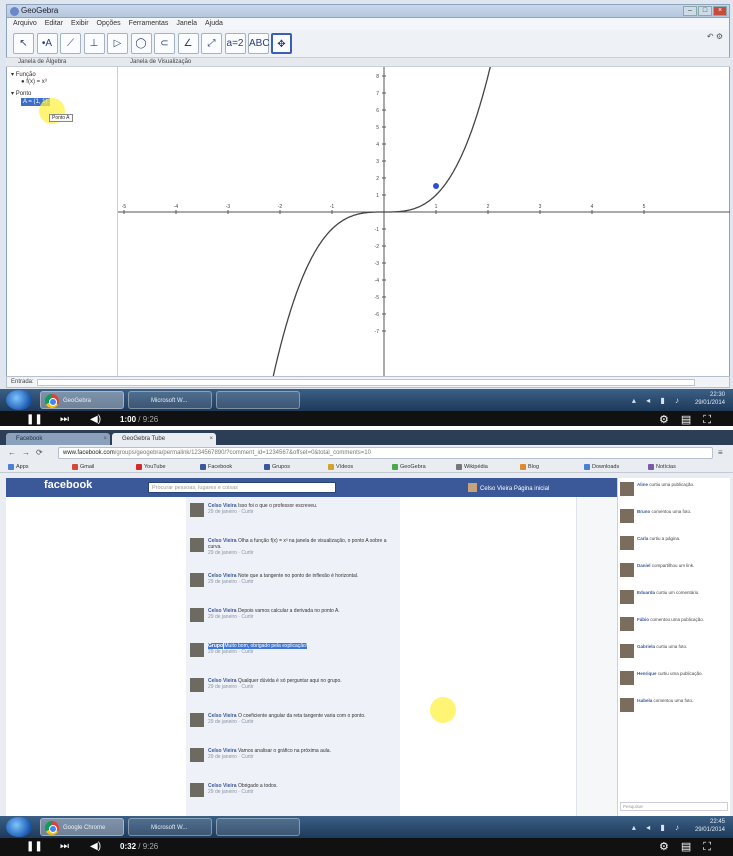 This screenshot has width=733, height=856. Describe the element at coordinates (54, 24) in the screenshot. I see `menu-item: Editar` at that location.